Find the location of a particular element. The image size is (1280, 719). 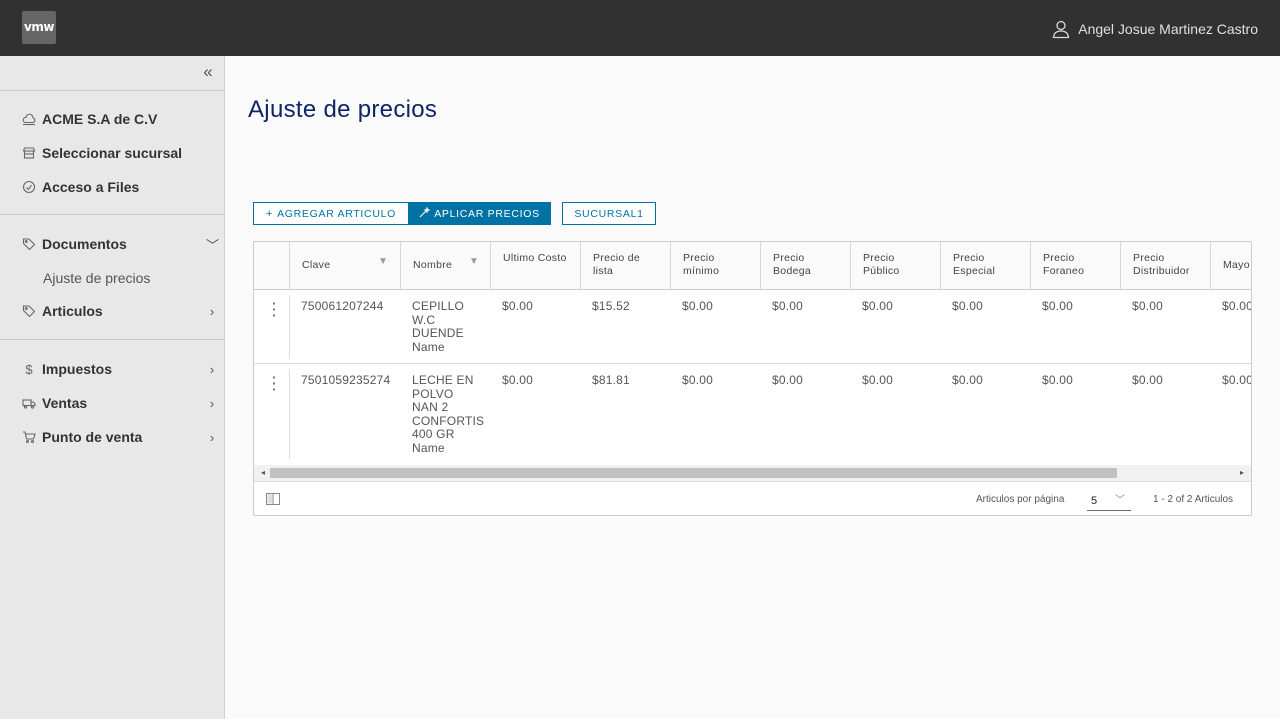

cloud-icon is located at coordinates (29, 119).